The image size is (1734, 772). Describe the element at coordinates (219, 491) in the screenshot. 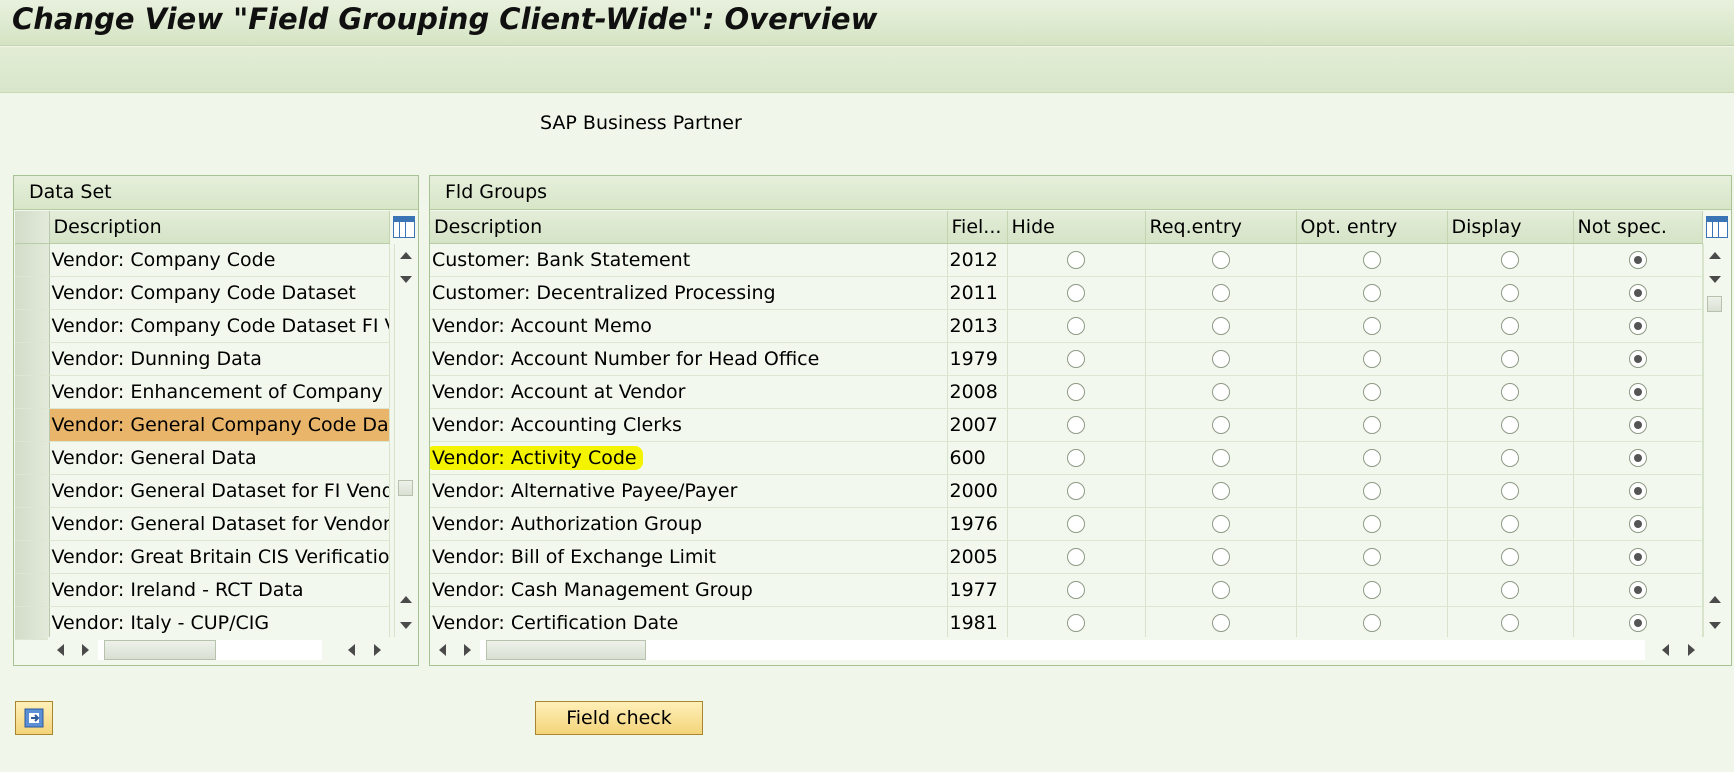

I see `data-set-description: Vendor: General Dataset for FI Vendor` at that location.